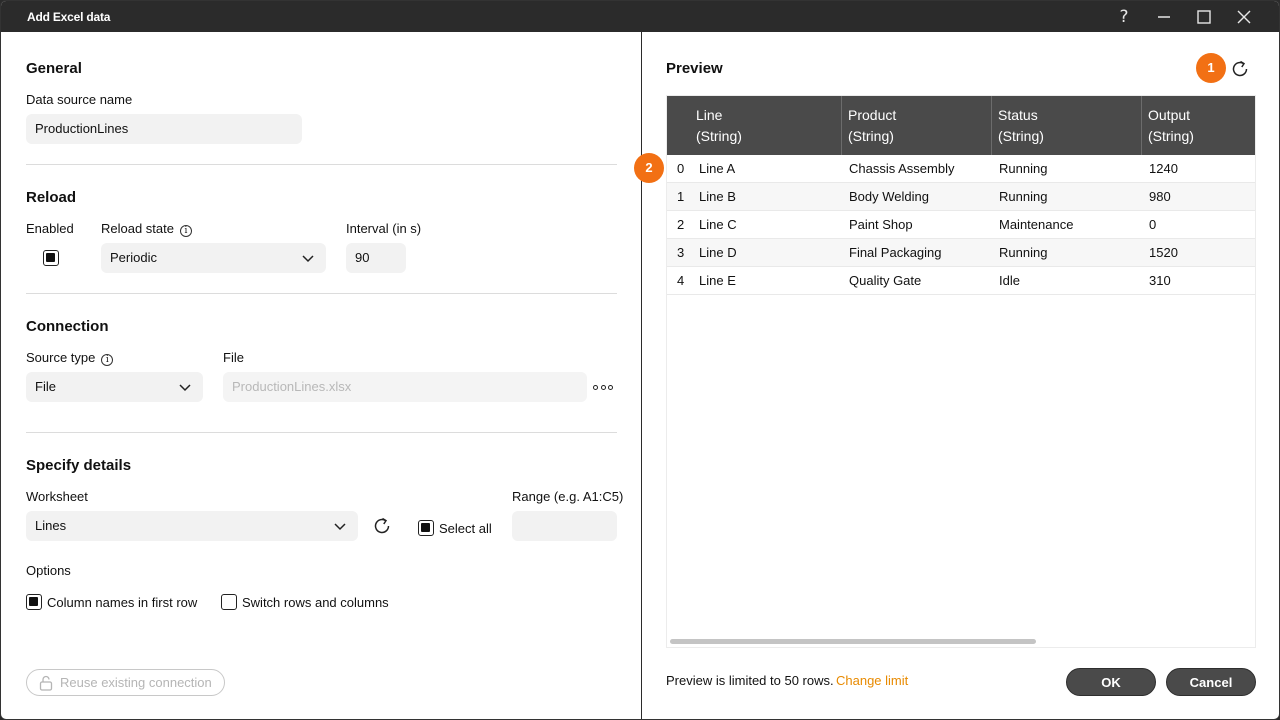 The image size is (1280, 720). I want to click on cell-line: Line C, so click(718, 224).